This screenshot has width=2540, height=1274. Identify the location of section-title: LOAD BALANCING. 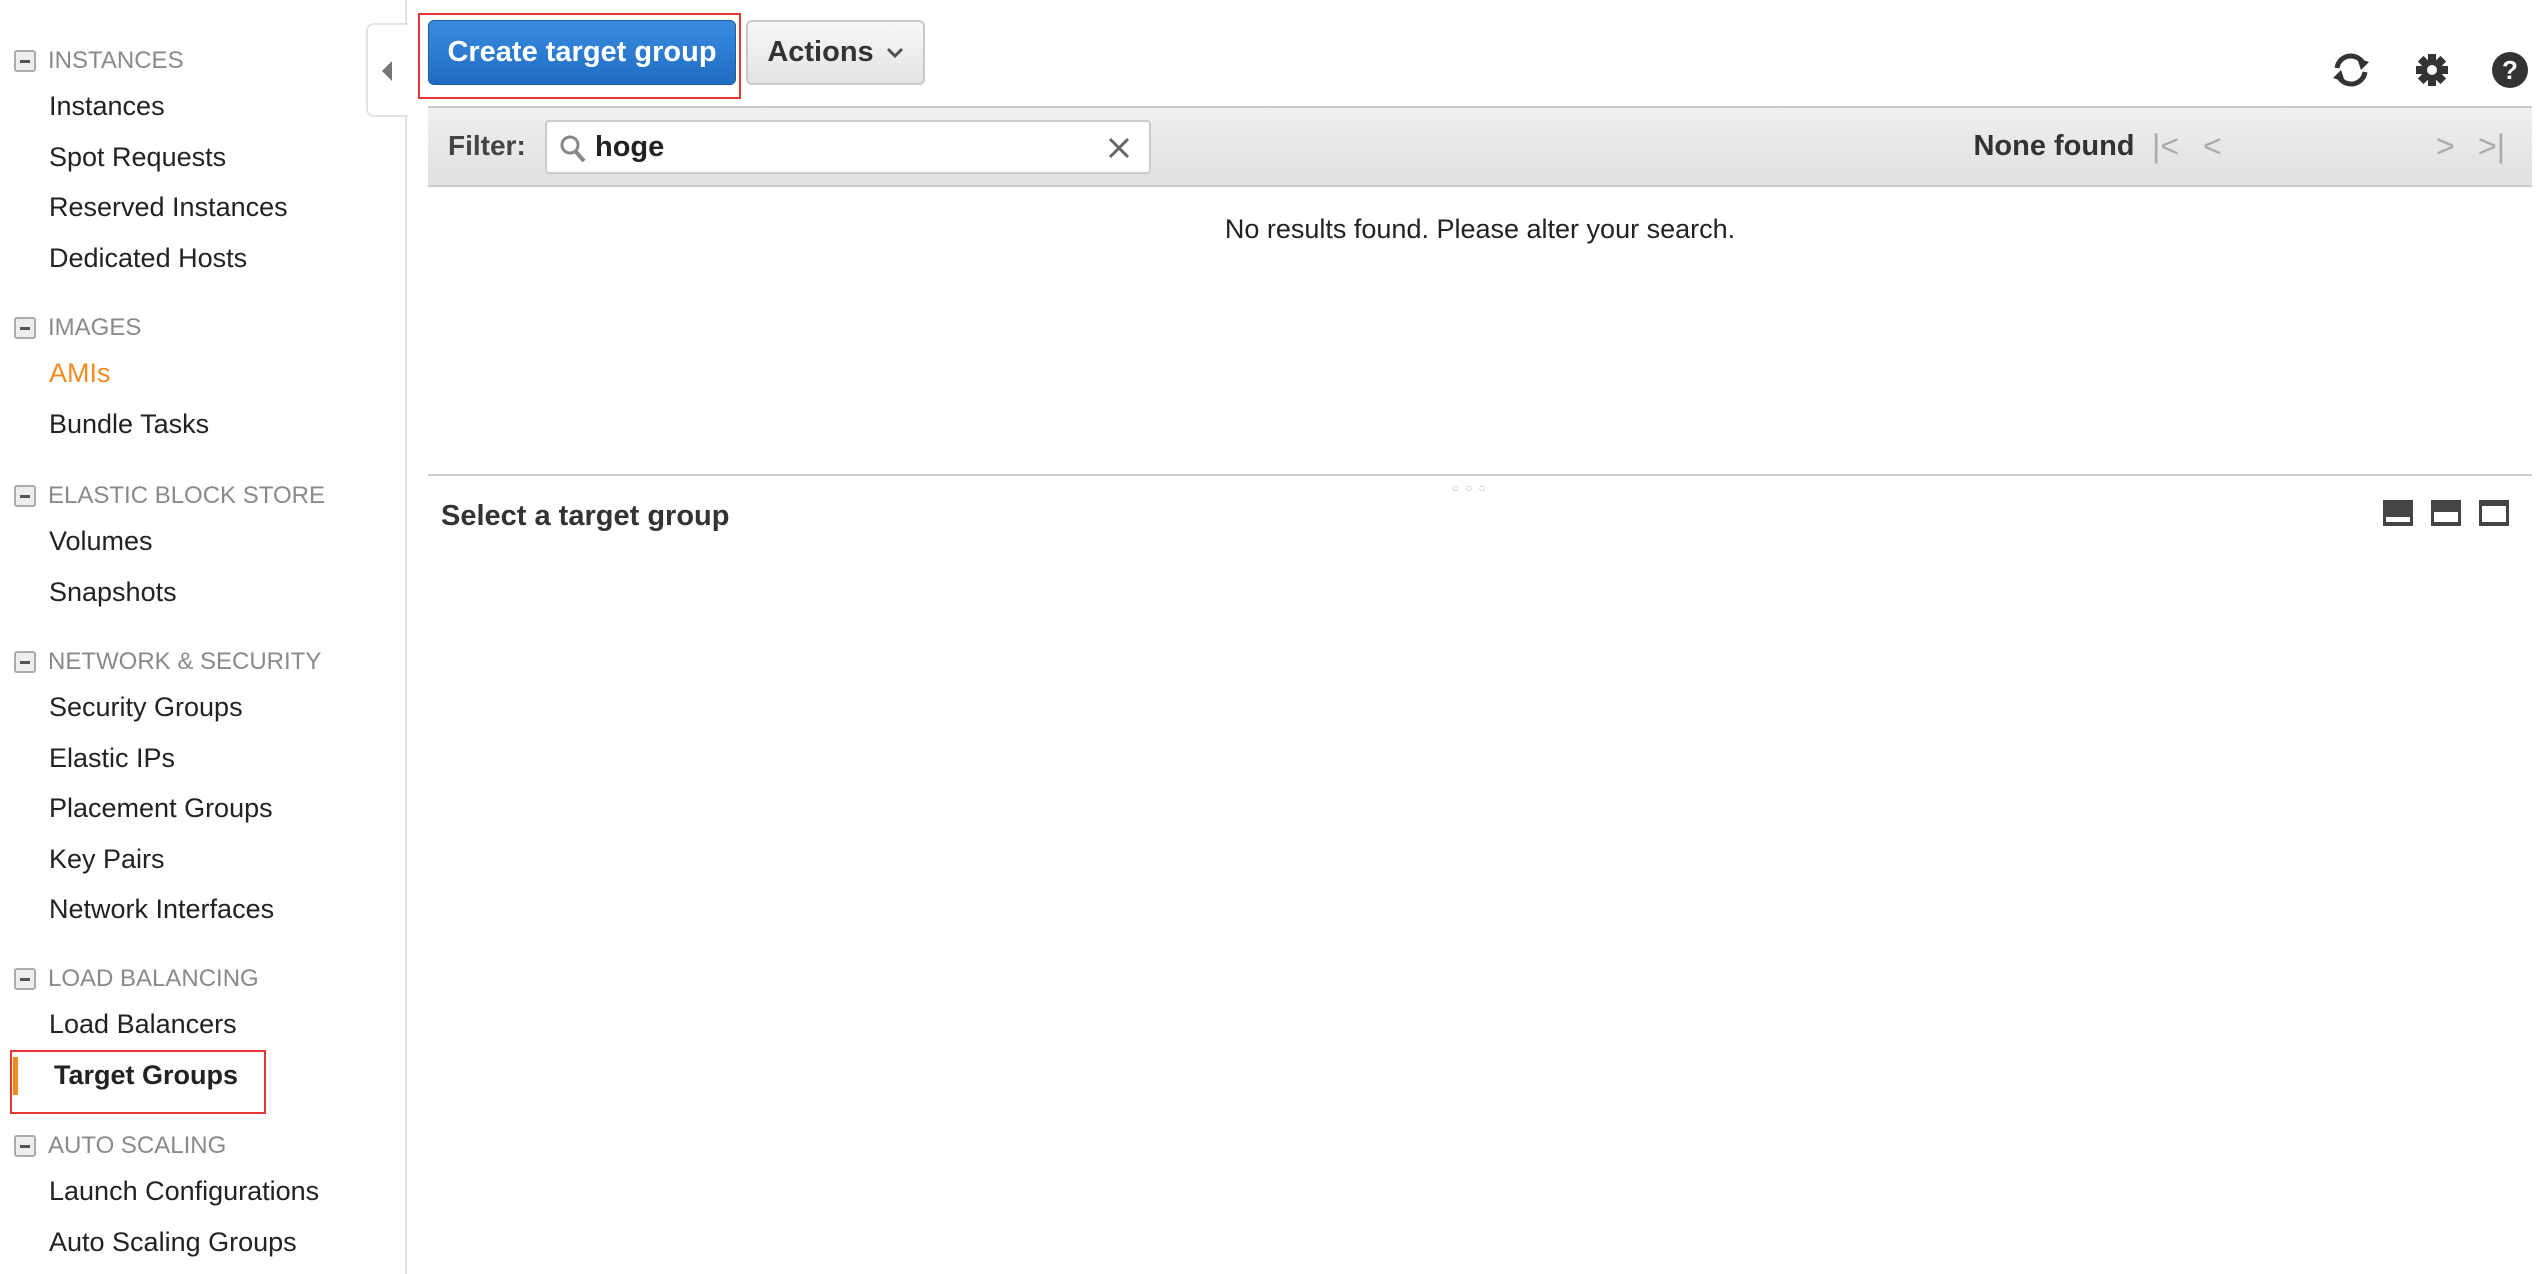
(153, 978).